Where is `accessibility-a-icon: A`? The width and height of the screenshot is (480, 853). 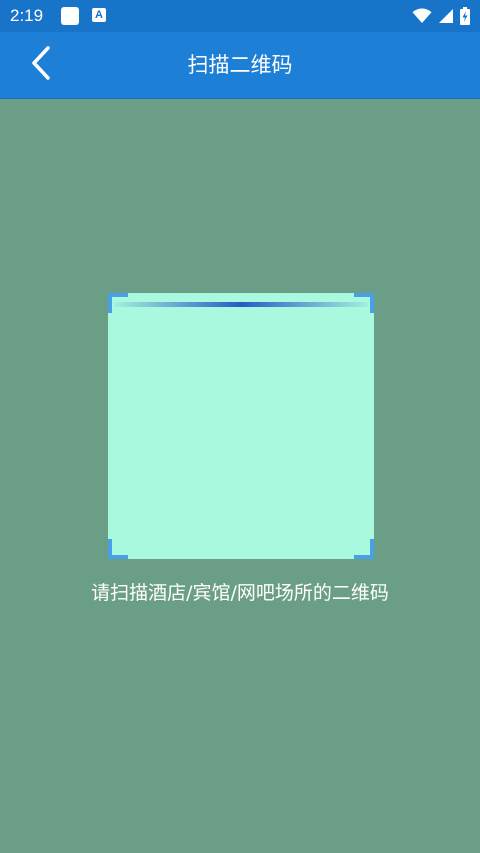
accessibility-a-icon: A is located at coordinates (99, 15).